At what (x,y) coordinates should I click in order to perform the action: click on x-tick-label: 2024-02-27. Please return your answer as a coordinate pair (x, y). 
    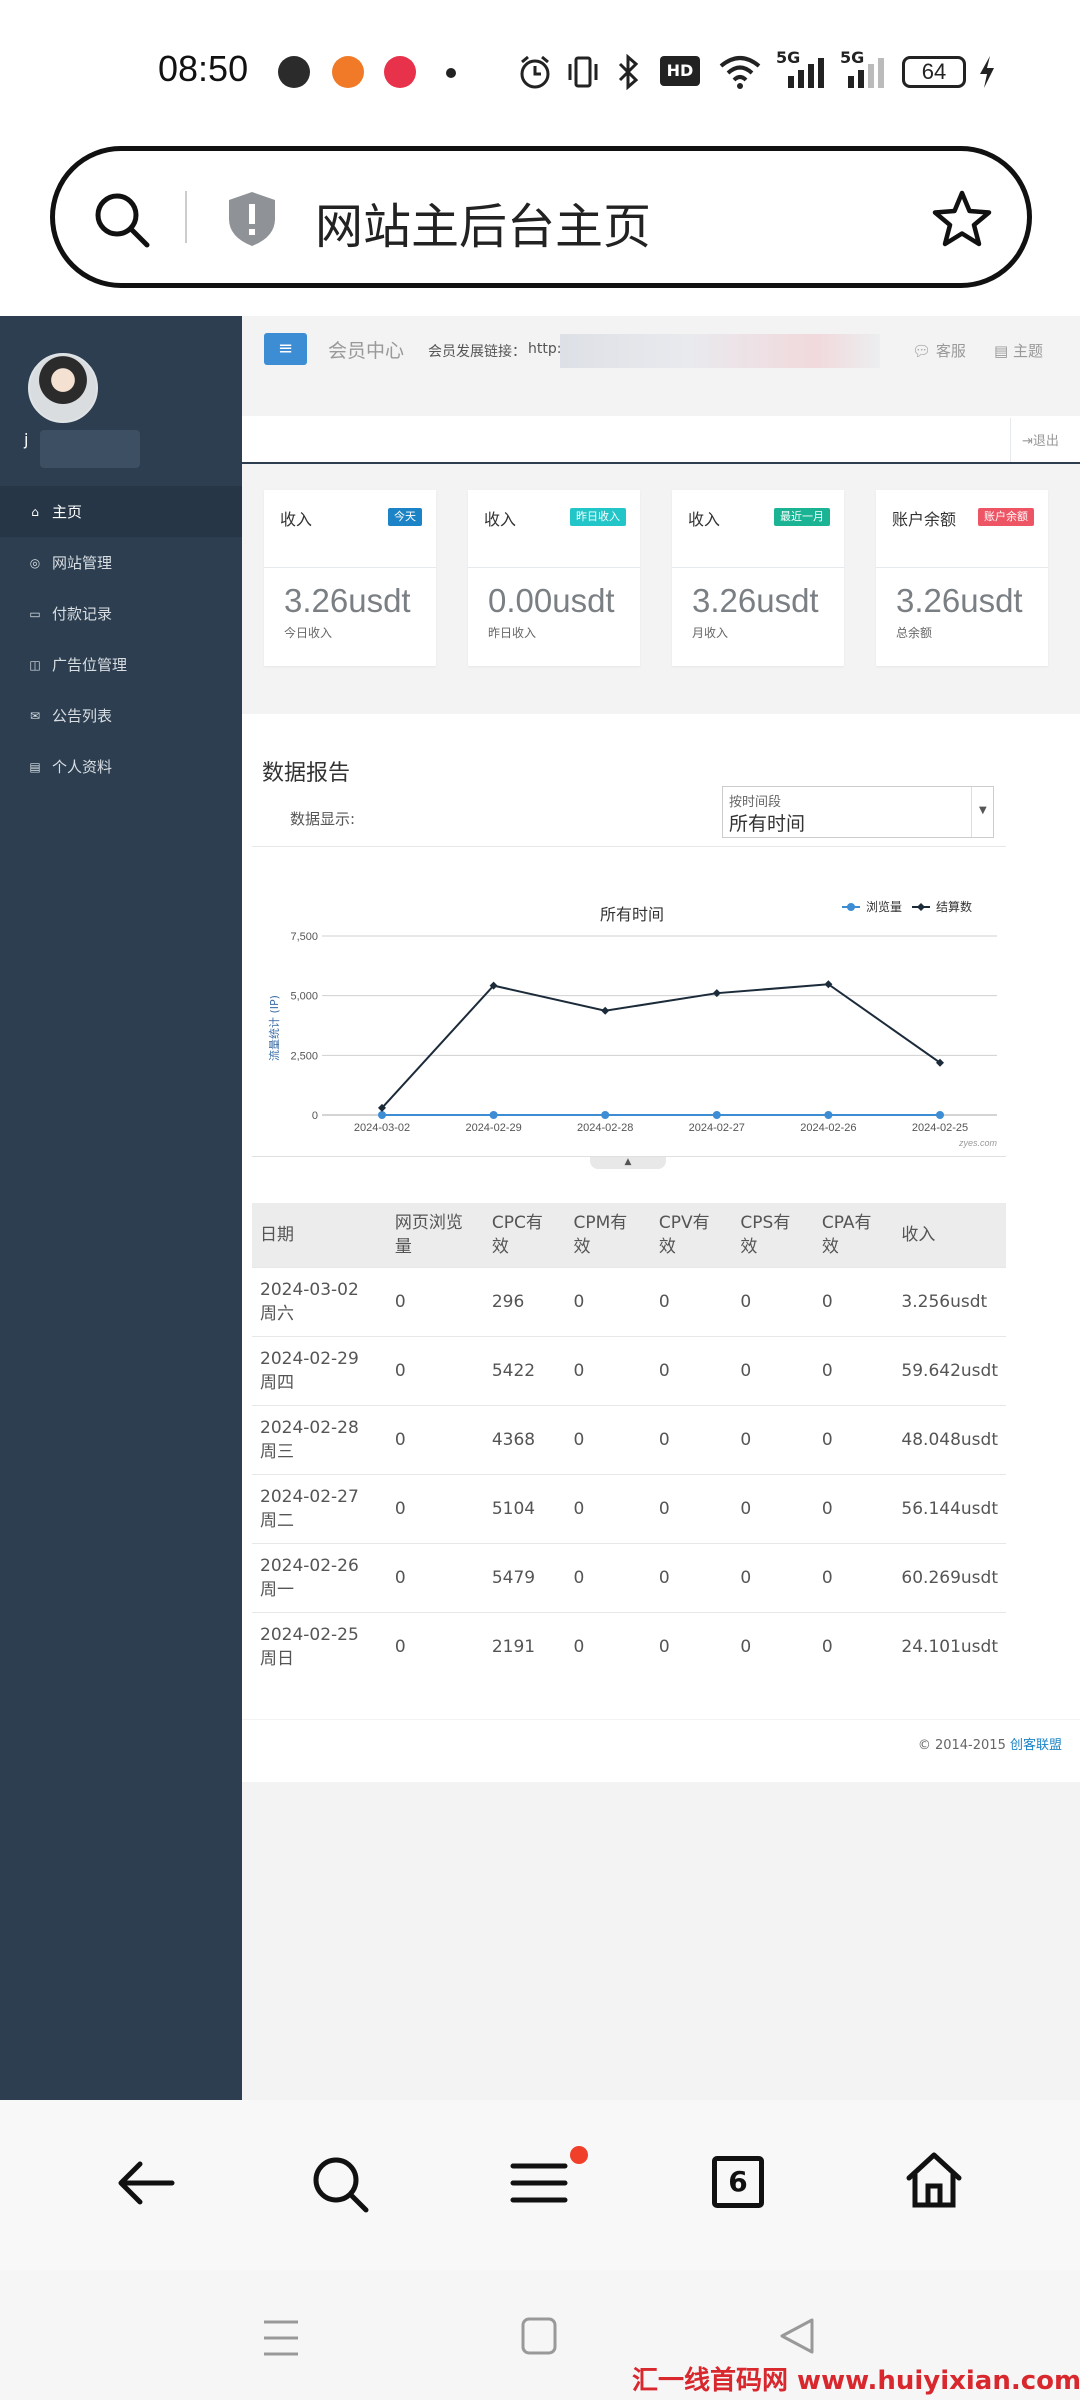
    Looking at the image, I should click on (717, 1128).